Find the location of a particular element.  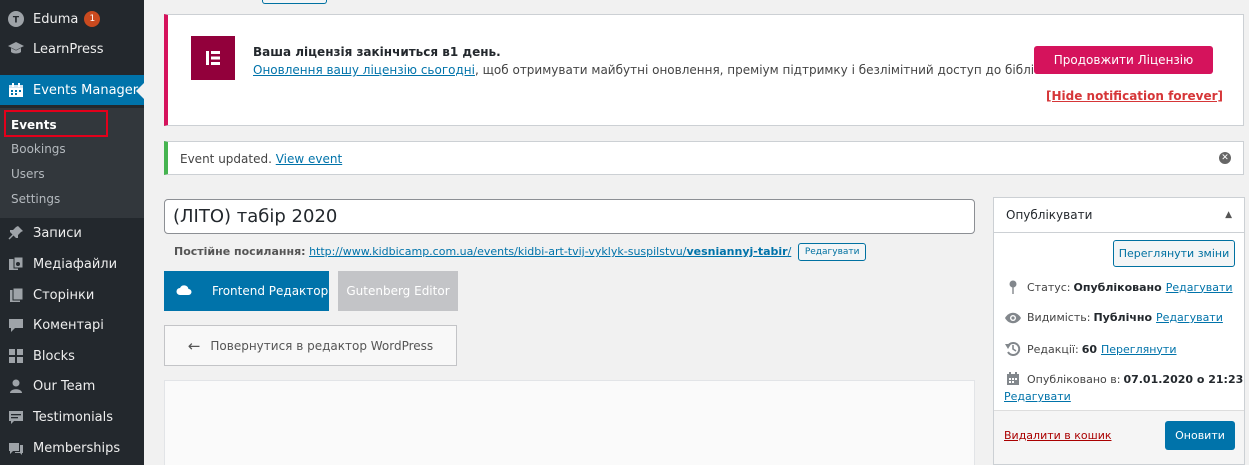

menu-item-learnpress: LearnPress is located at coordinates (72, 49).